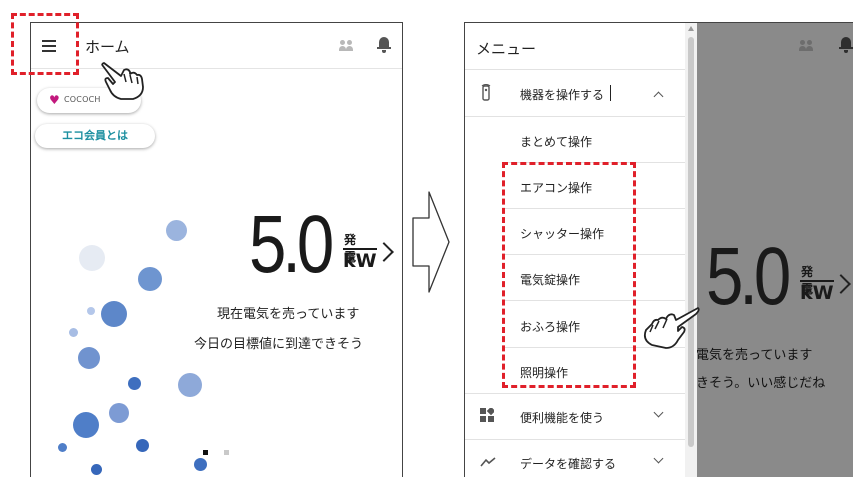 The height and width of the screenshot is (477, 853). I want to click on drawer-scrollbar, so click(691, 250).